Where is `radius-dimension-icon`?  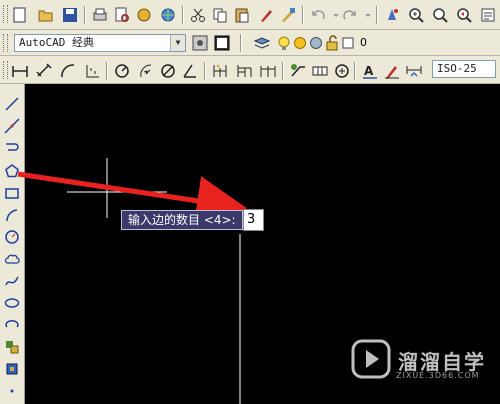
radius-dimension-icon is located at coordinates (122, 71).